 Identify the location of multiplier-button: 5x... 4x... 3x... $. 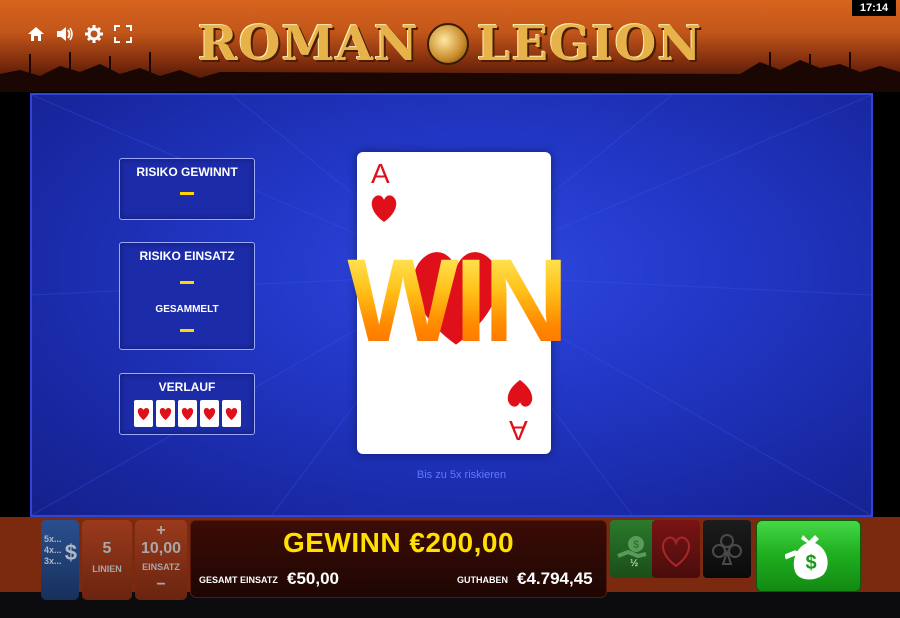
(60, 560).